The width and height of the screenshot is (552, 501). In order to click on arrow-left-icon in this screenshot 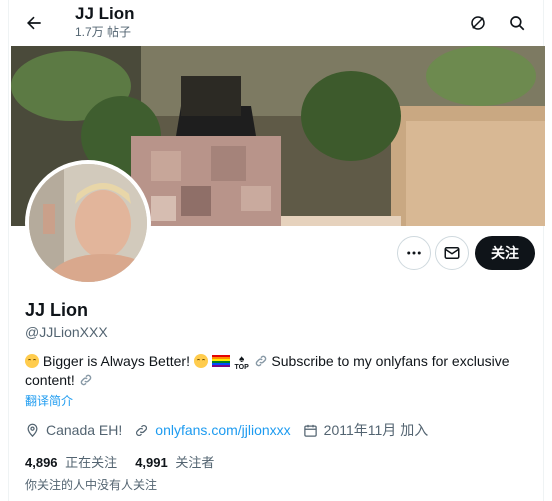, I will do `click(34, 23)`.